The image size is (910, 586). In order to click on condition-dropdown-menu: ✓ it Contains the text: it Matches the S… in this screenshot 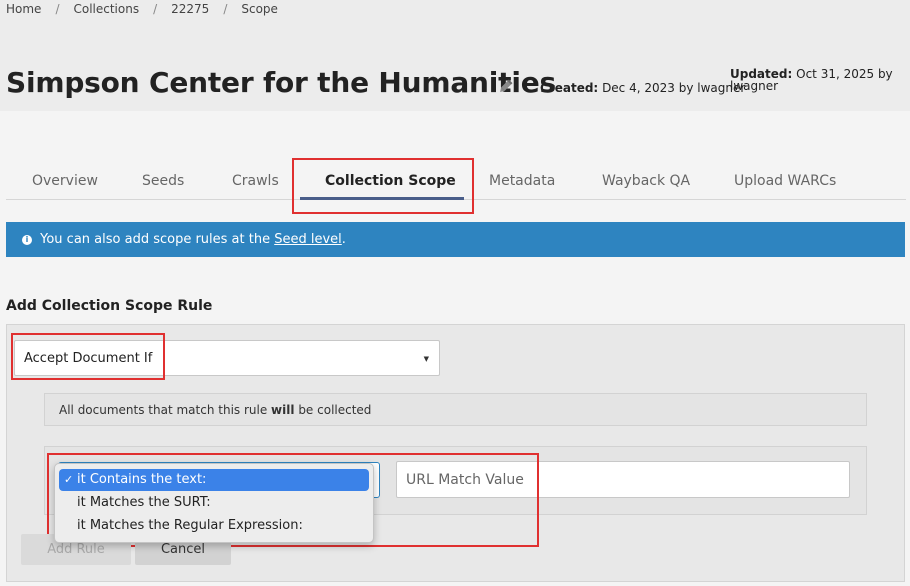, I will do `click(214, 503)`.